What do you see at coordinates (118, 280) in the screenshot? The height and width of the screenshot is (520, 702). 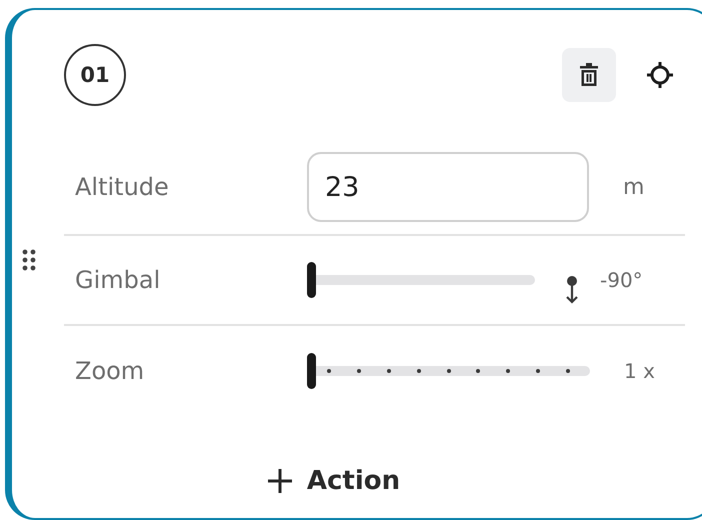 I see `row-label: Gimbal` at bounding box center [118, 280].